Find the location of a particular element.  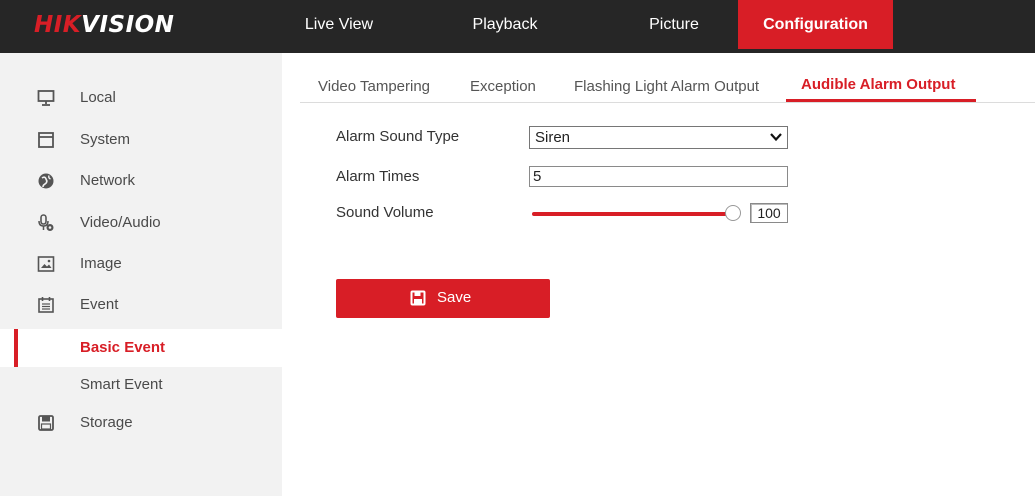

alarm-times-input is located at coordinates (658, 176).